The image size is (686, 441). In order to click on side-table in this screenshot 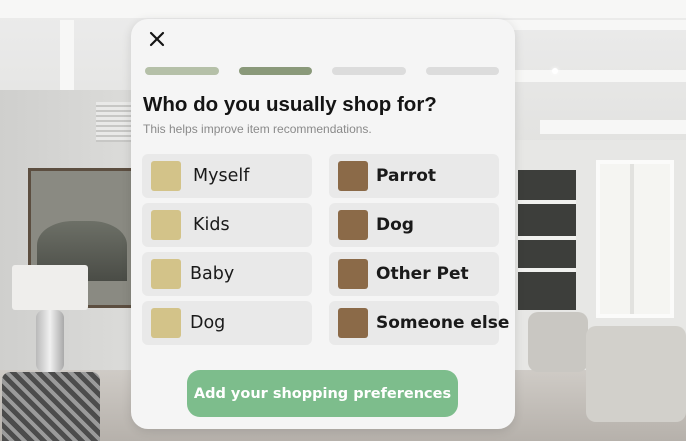, I will do `click(51, 406)`.